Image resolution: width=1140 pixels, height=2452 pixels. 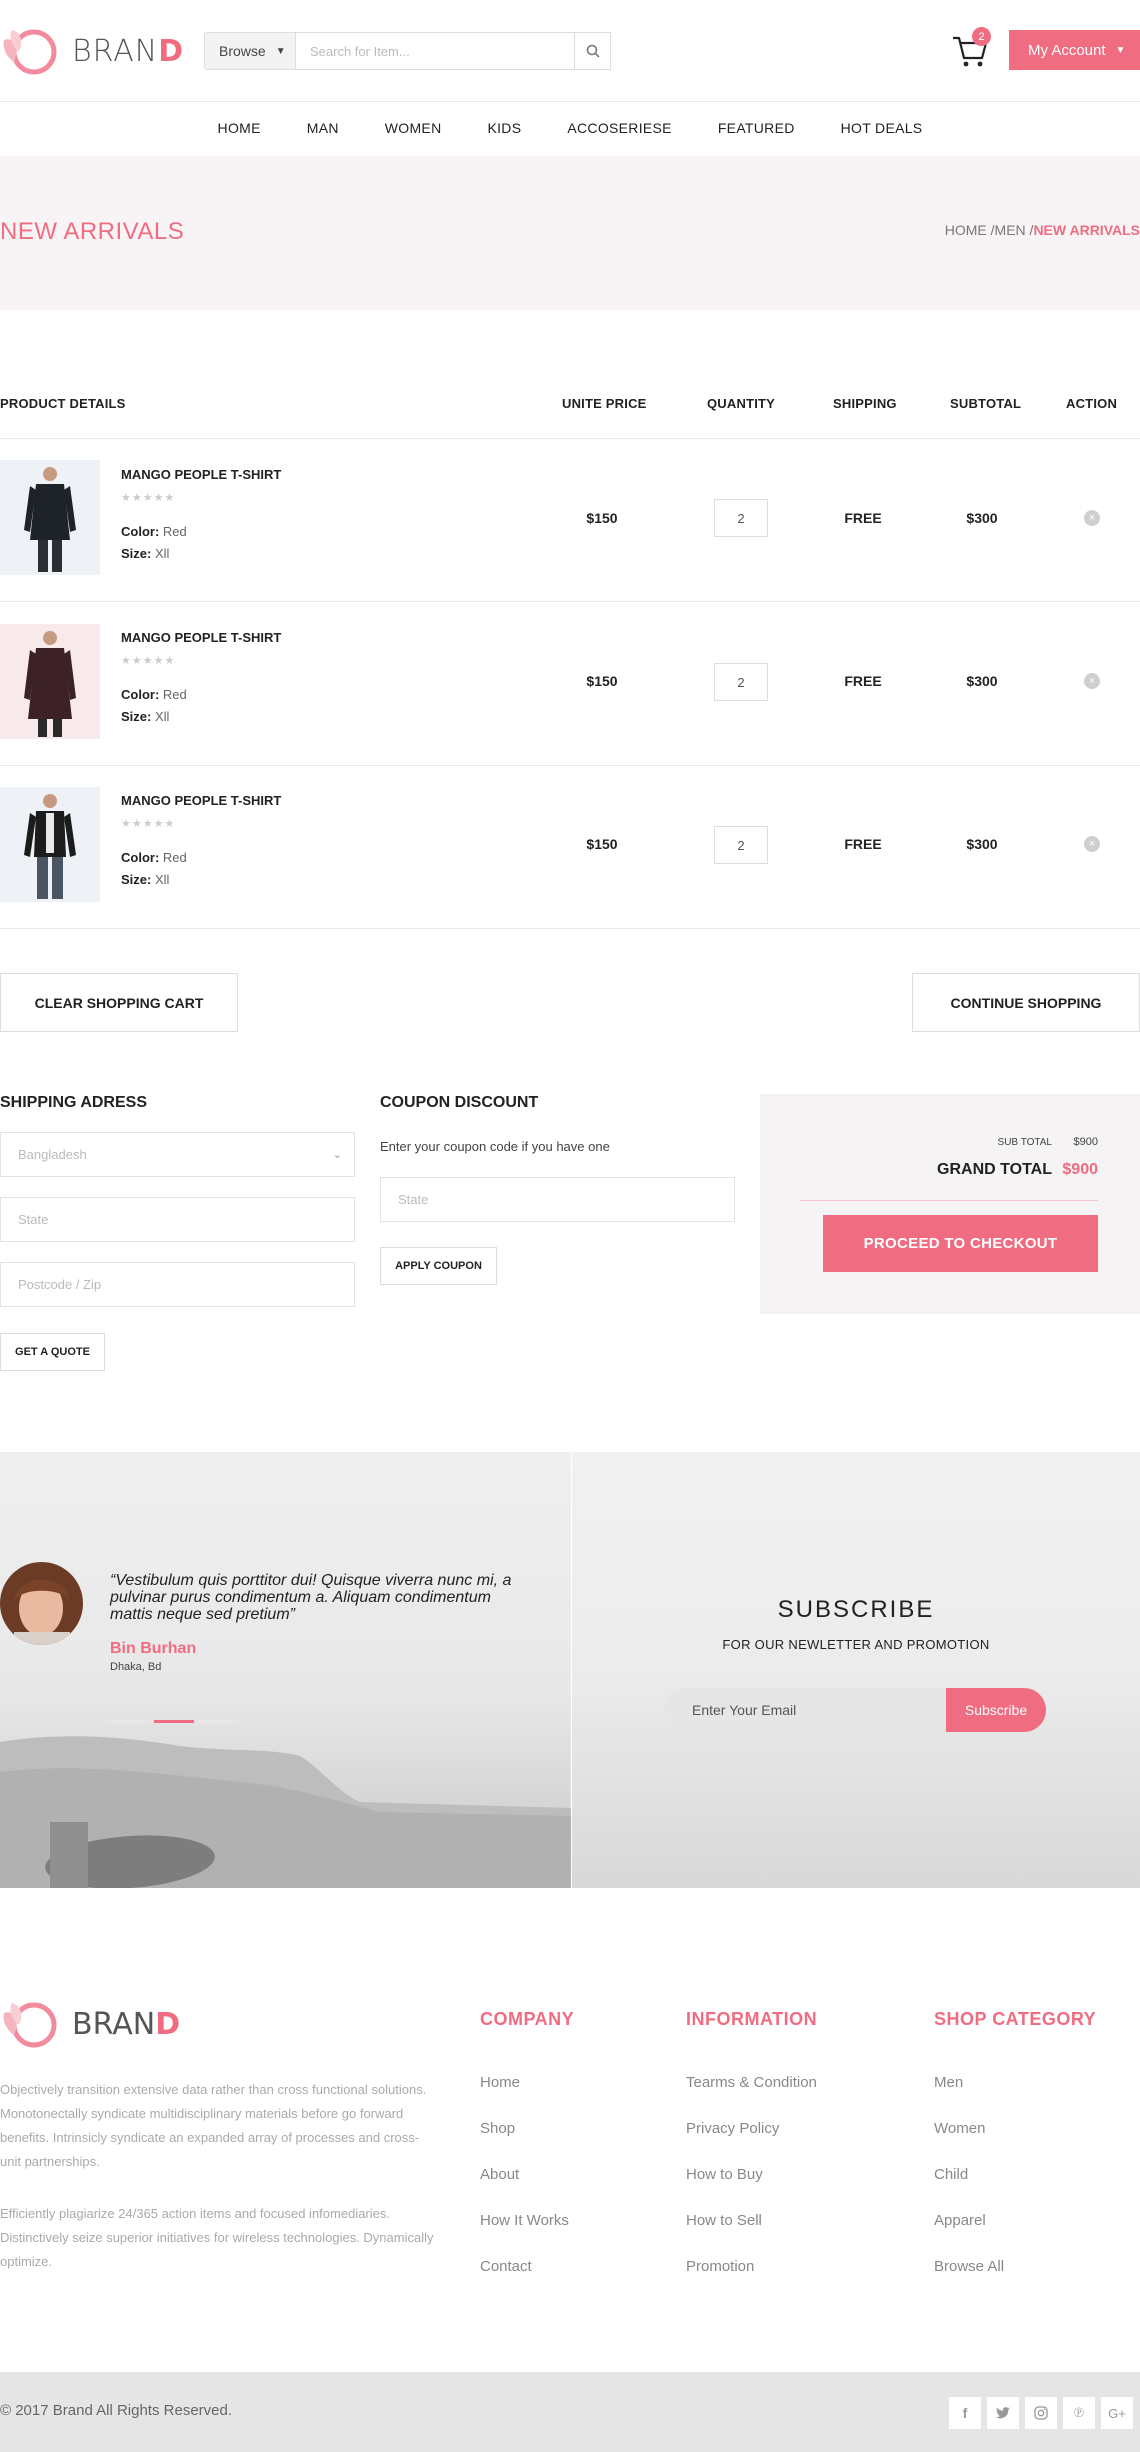 What do you see at coordinates (145, 716) in the screenshot?
I see `product-size: Size: Xll` at bounding box center [145, 716].